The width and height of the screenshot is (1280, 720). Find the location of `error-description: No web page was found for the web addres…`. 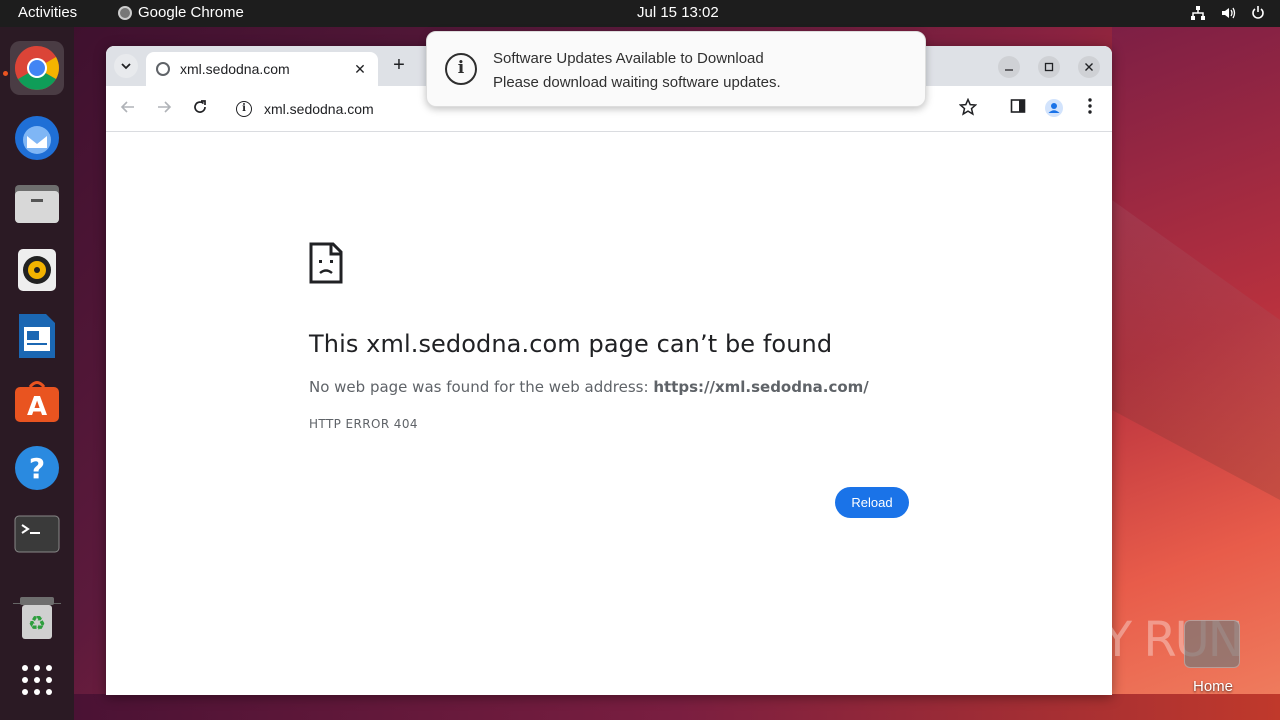

error-description: No web page was found for the web addres… is located at coordinates (589, 387).